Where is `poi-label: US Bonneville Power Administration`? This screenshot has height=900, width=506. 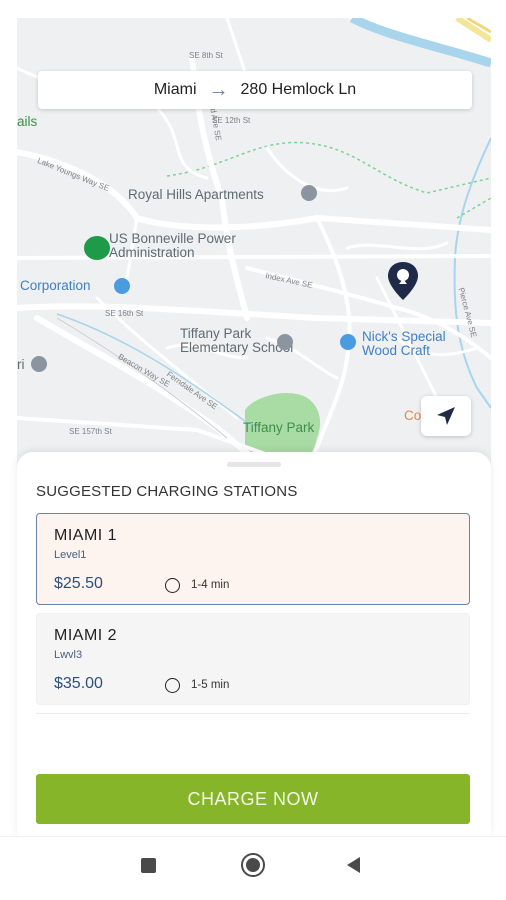 poi-label: US Bonneville Power Administration is located at coordinates (172, 246).